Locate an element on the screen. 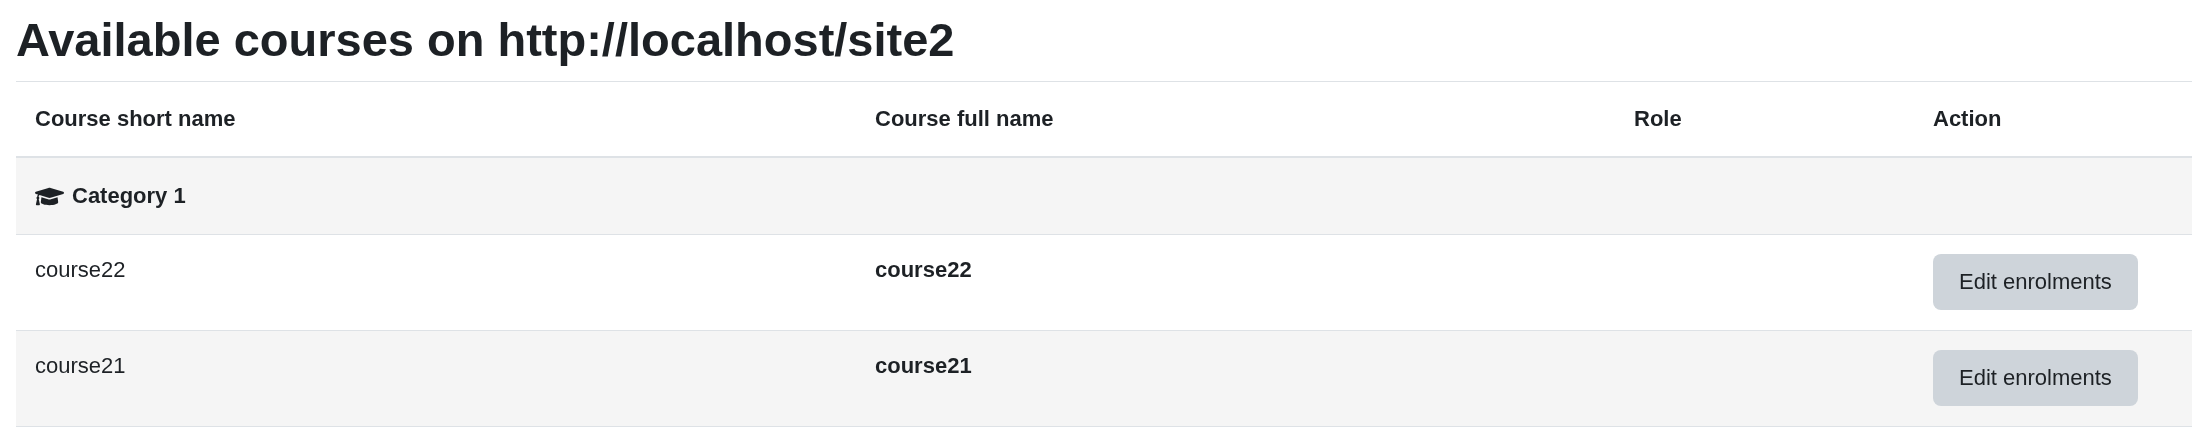 The width and height of the screenshot is (2192, 432). column-header: Role is located at coordinates (1658, 119).